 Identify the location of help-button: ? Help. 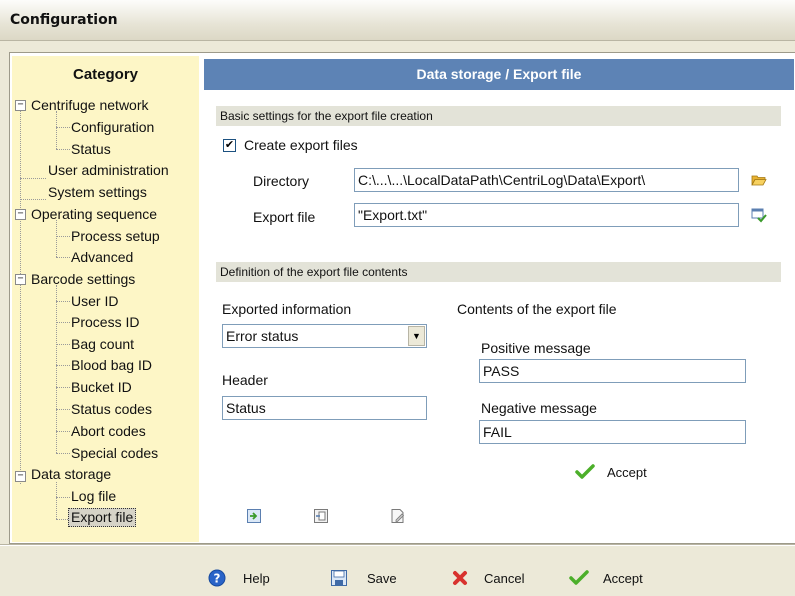
(243, 579).